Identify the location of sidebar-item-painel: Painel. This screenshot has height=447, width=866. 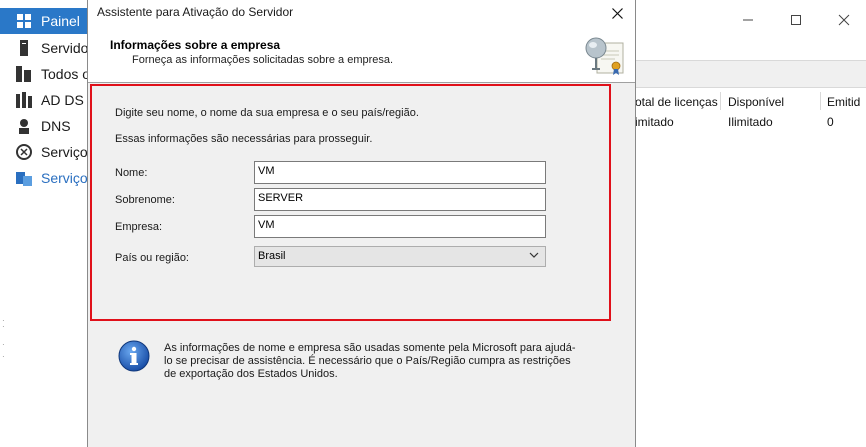
(45, 21).